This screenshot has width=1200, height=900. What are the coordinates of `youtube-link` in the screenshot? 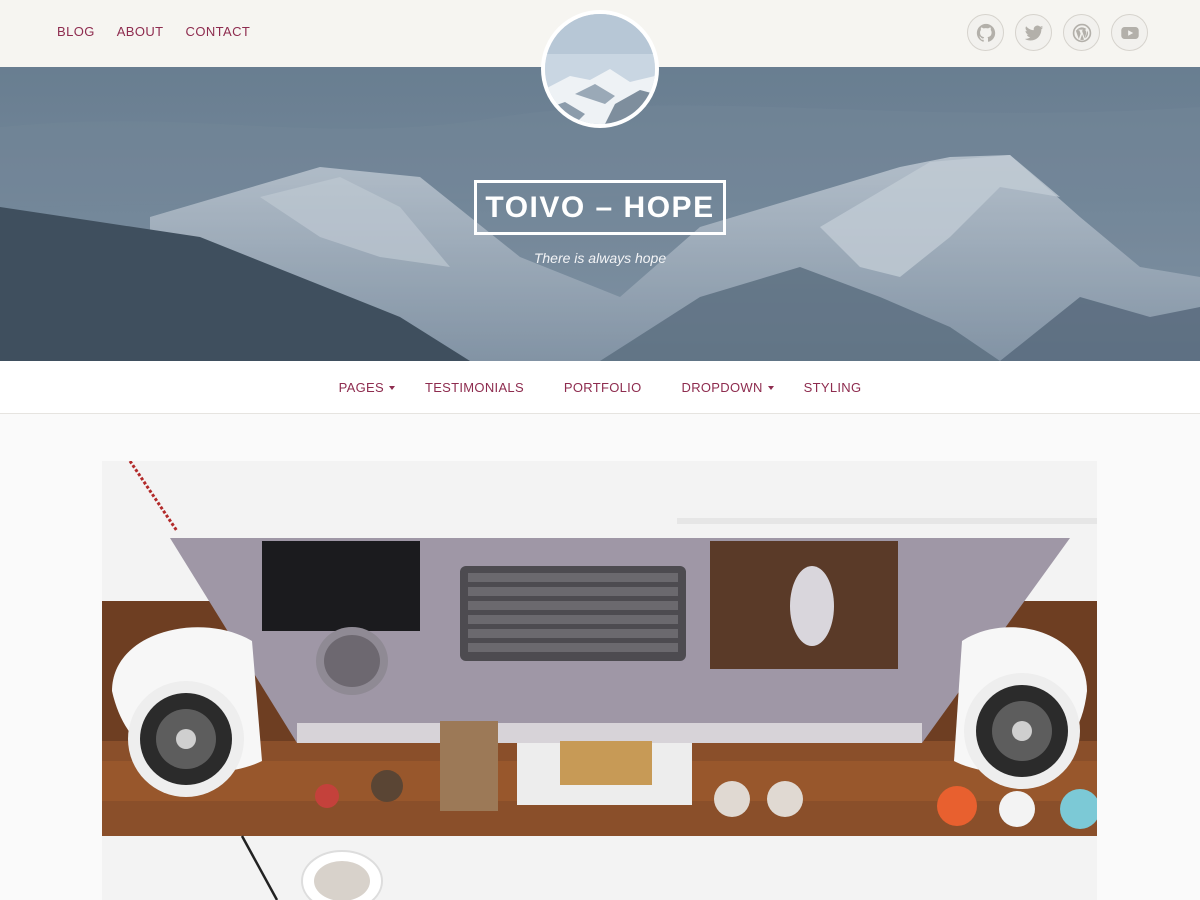 It's located at (1129, 32).